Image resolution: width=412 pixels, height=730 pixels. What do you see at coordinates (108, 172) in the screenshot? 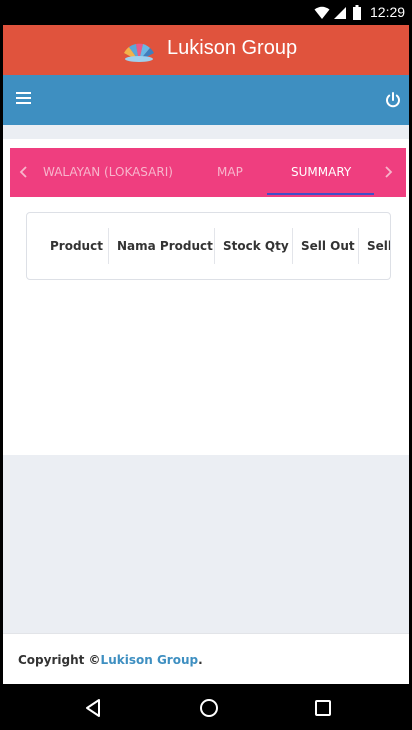
I see `tab-walayan-lokasari: WALAYAN (LOKASARI)` at bounding box center [108, 172].